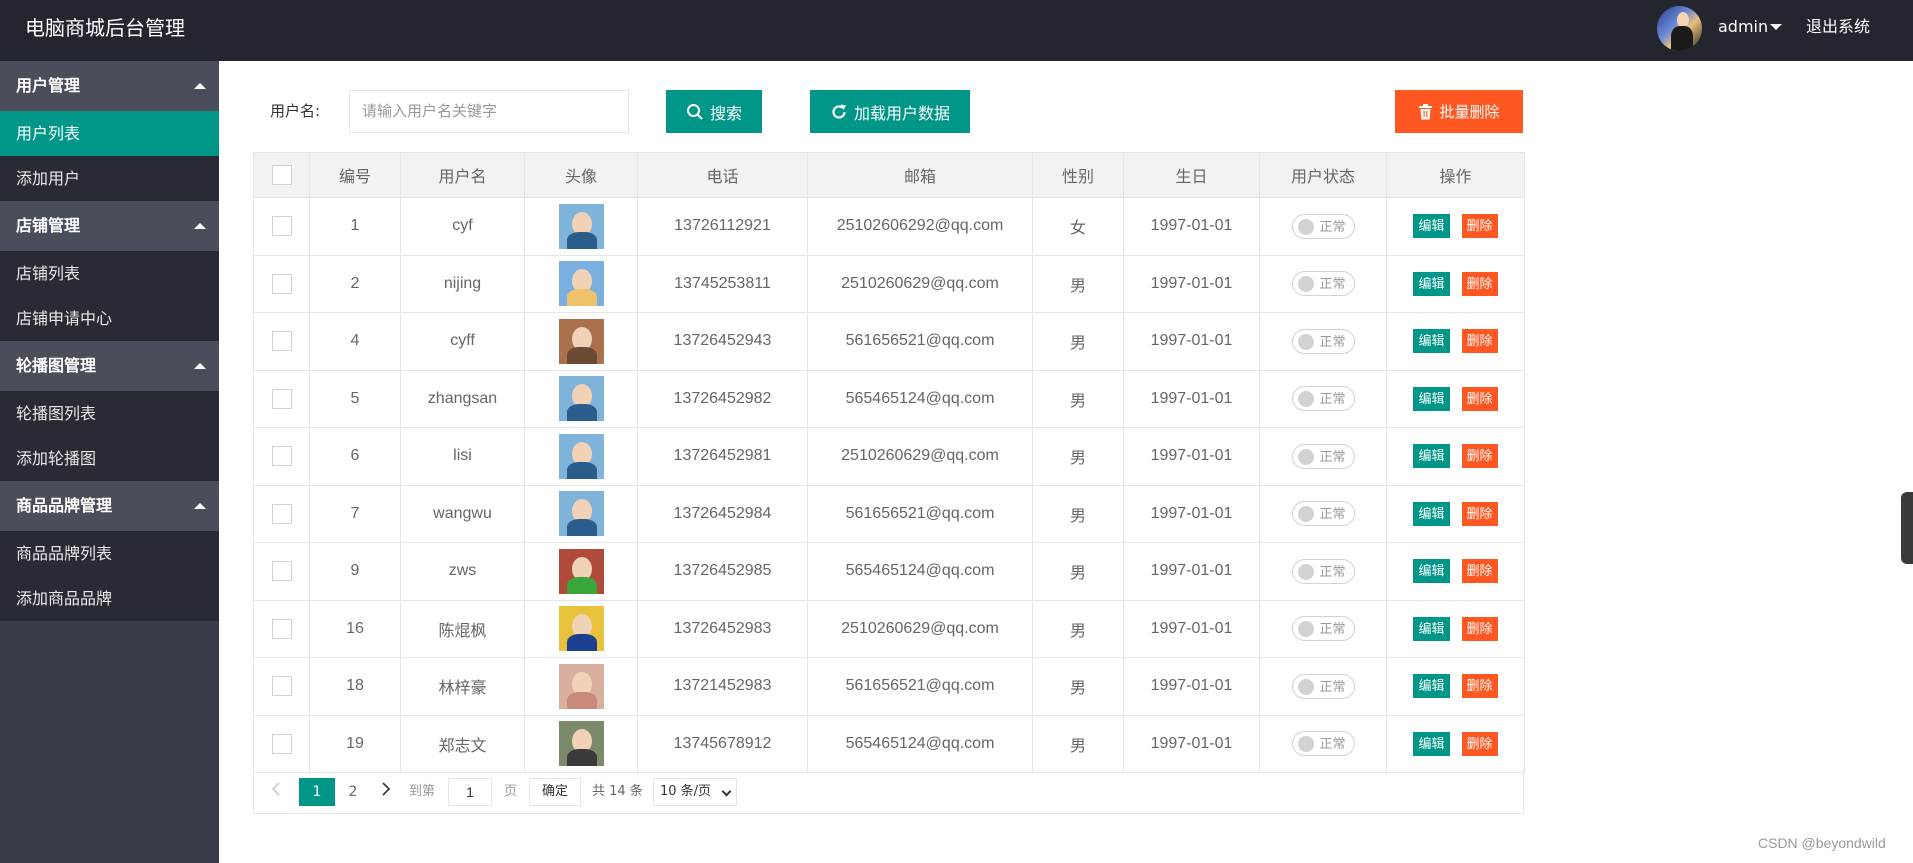 The width and height of the screenshot is (1913, 863). I want to click on column-header-phone: 电话, so click(722, 175).